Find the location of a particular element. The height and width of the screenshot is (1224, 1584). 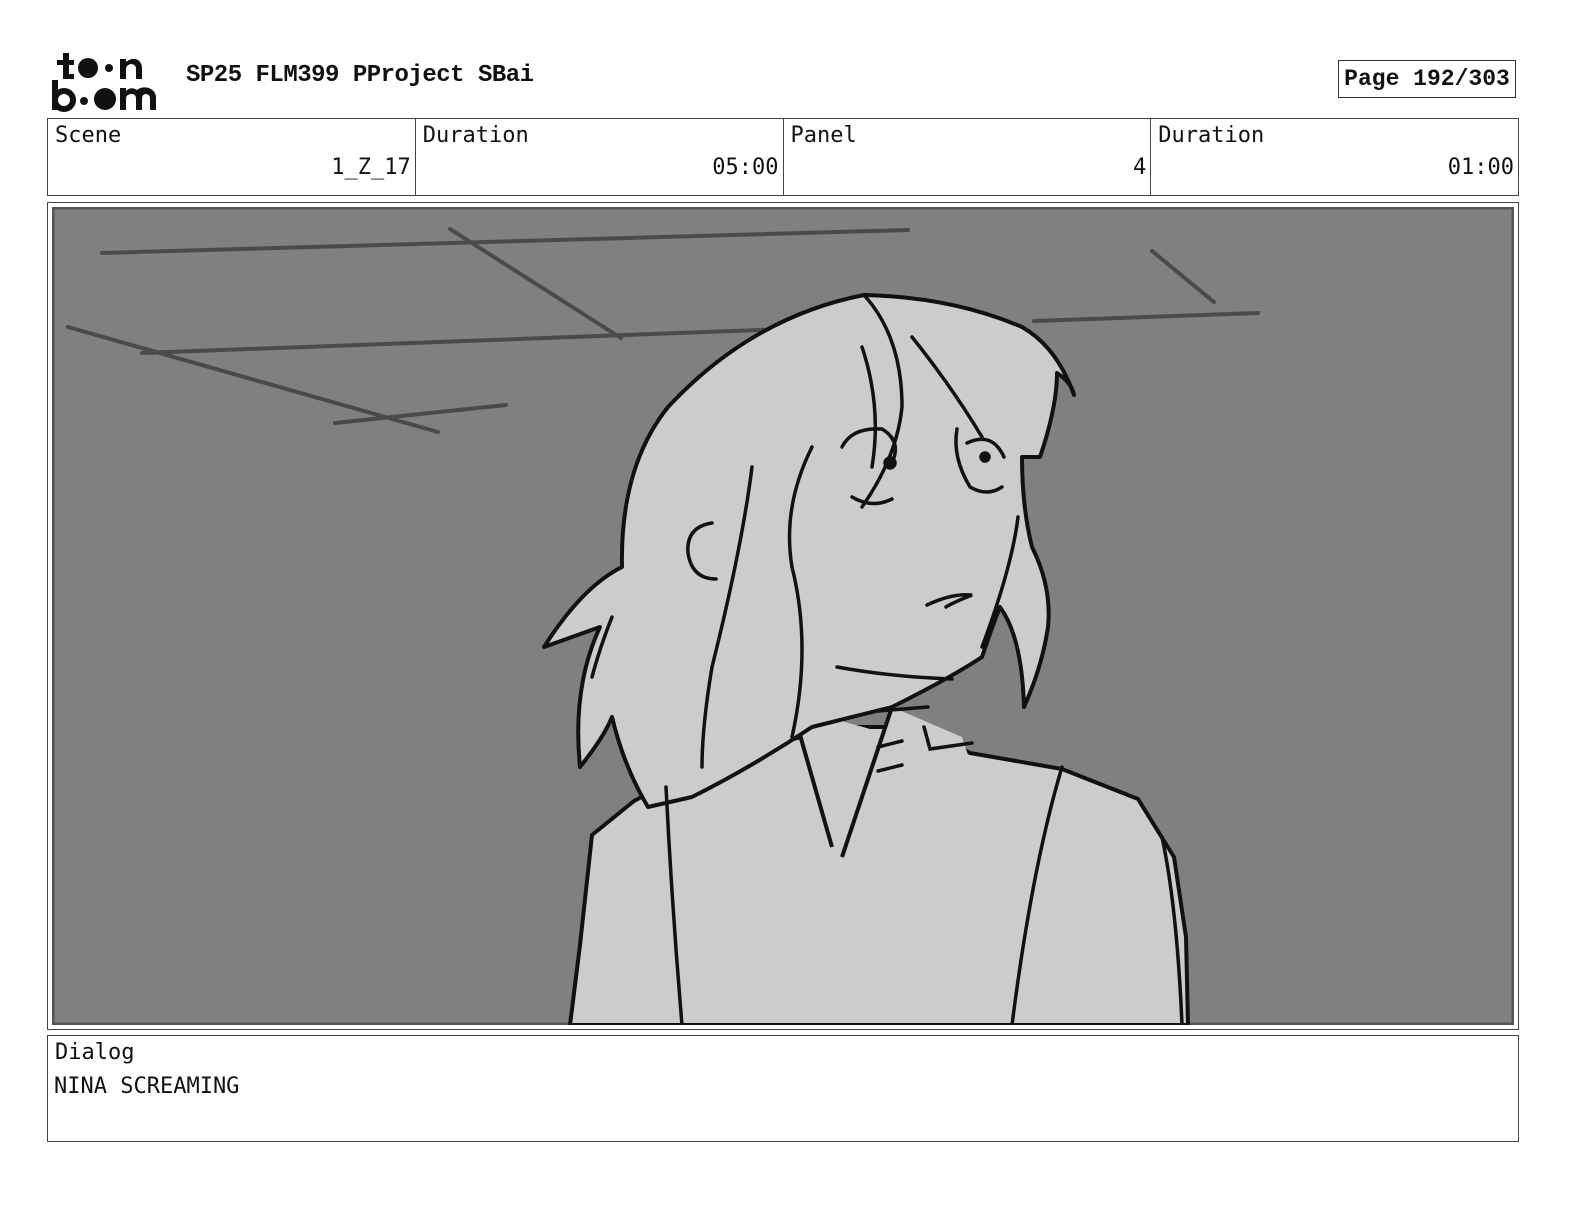

panel-duration-cell: Duration 01:00 is located at coordinates (1334, 157).